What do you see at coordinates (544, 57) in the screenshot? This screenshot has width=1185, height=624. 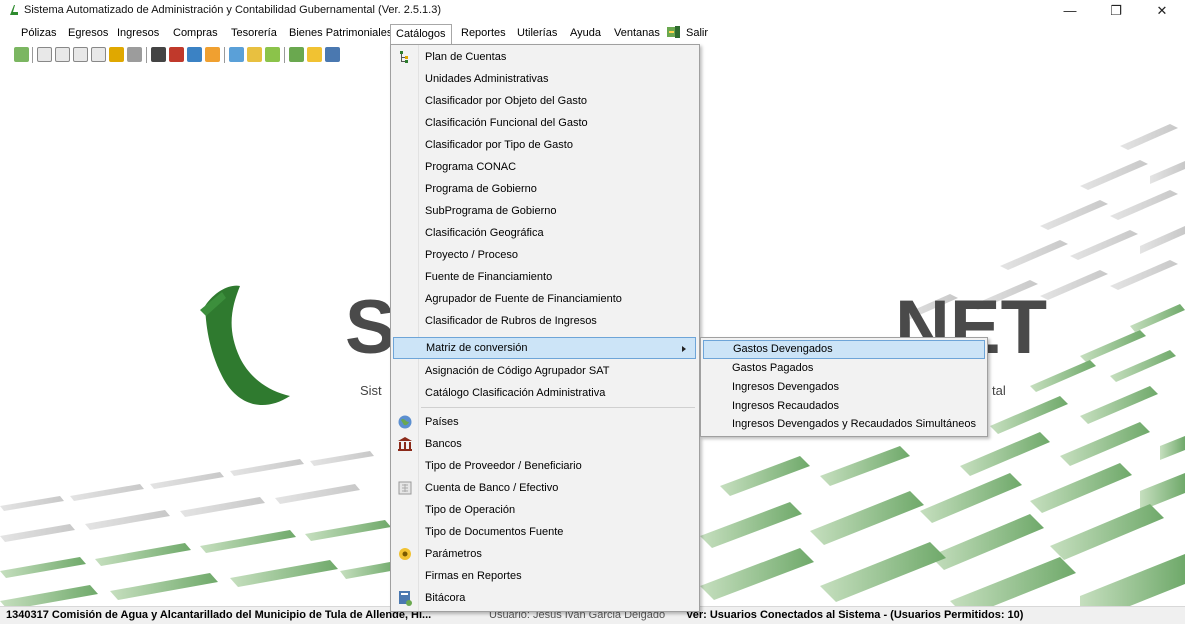 I see `menu-item-plan-de-cuentas: Plan de Cuentas` at bounding box center [544, 57].